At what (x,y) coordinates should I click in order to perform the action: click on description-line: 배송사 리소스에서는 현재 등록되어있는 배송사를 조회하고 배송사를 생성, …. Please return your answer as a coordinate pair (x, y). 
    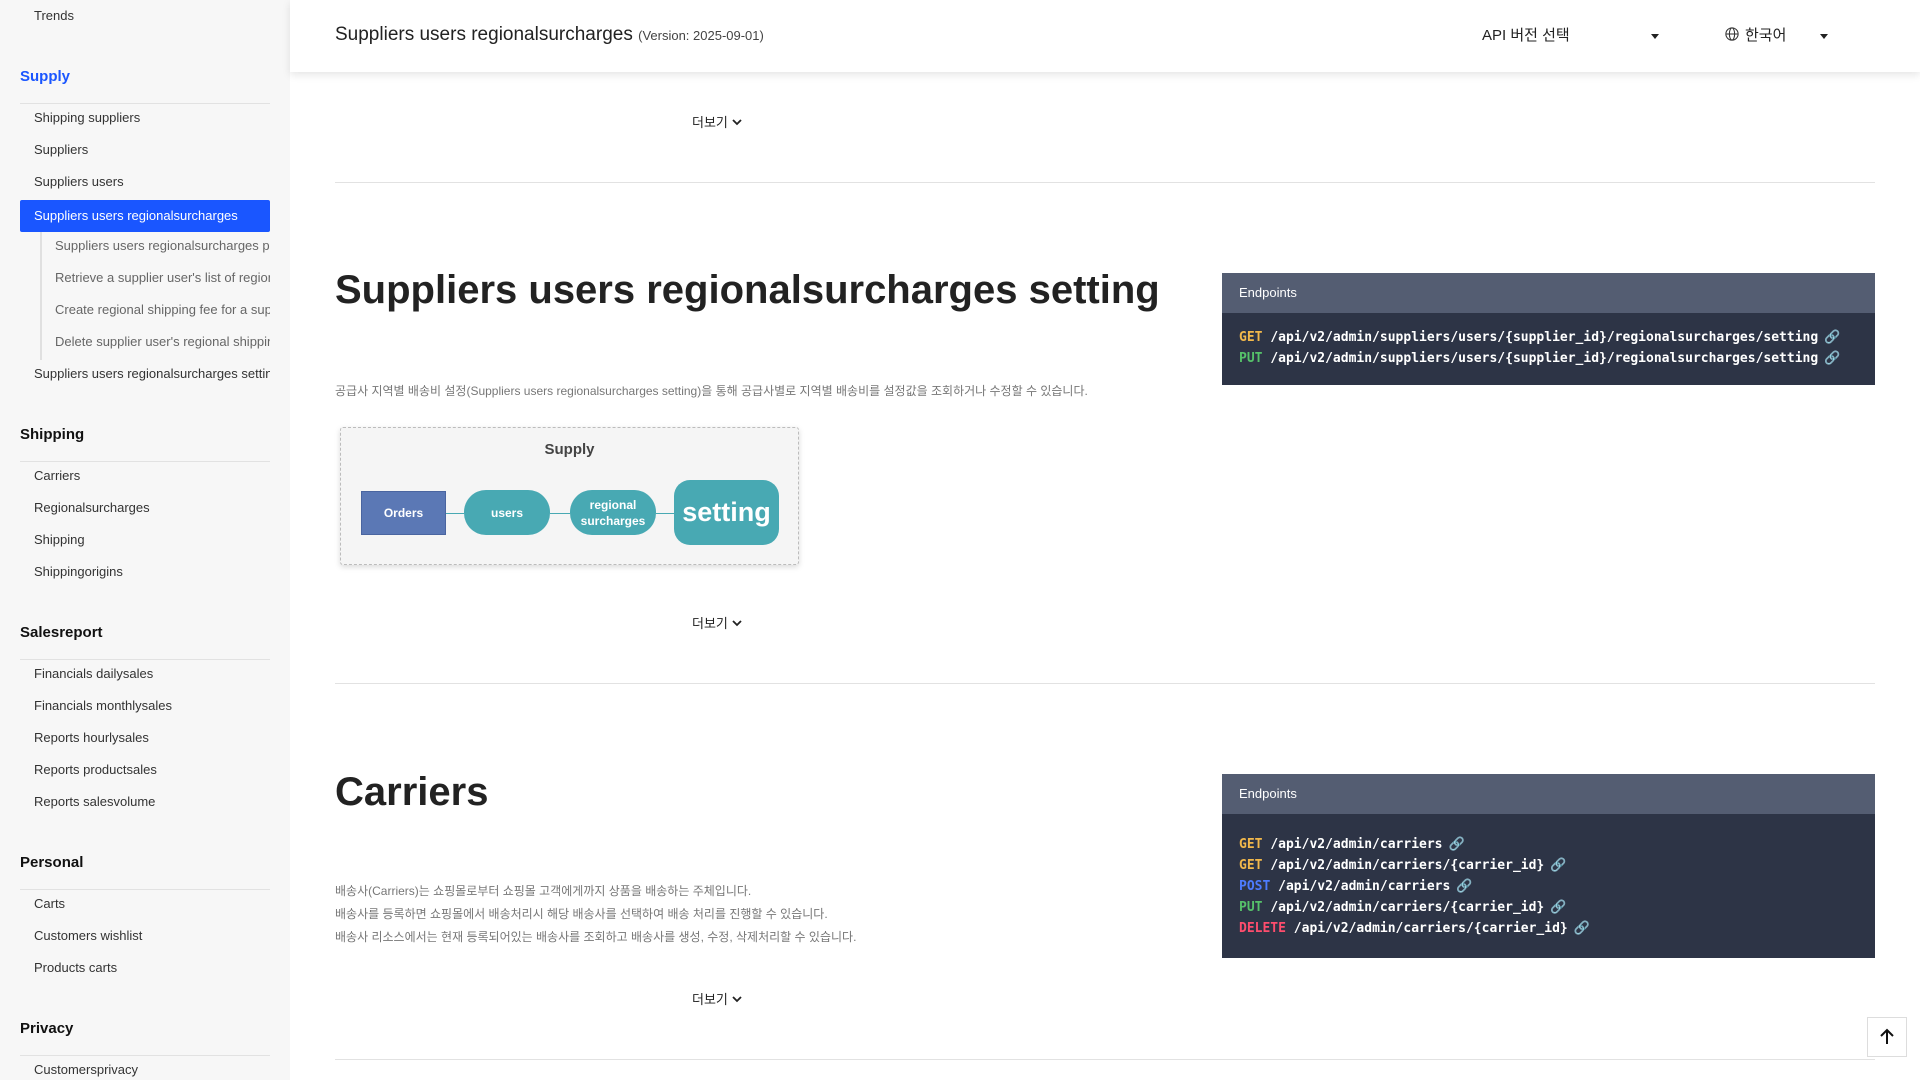
    Looking at the image, I should click on (596, 937).